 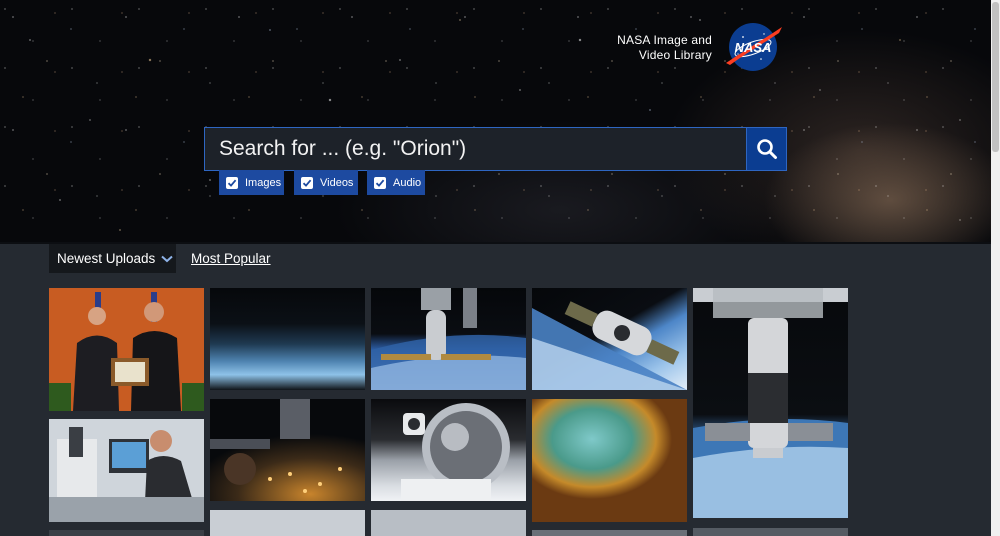 I want to click on result-thumbnail-spacecraft-approach, so click(x=609, y=339).